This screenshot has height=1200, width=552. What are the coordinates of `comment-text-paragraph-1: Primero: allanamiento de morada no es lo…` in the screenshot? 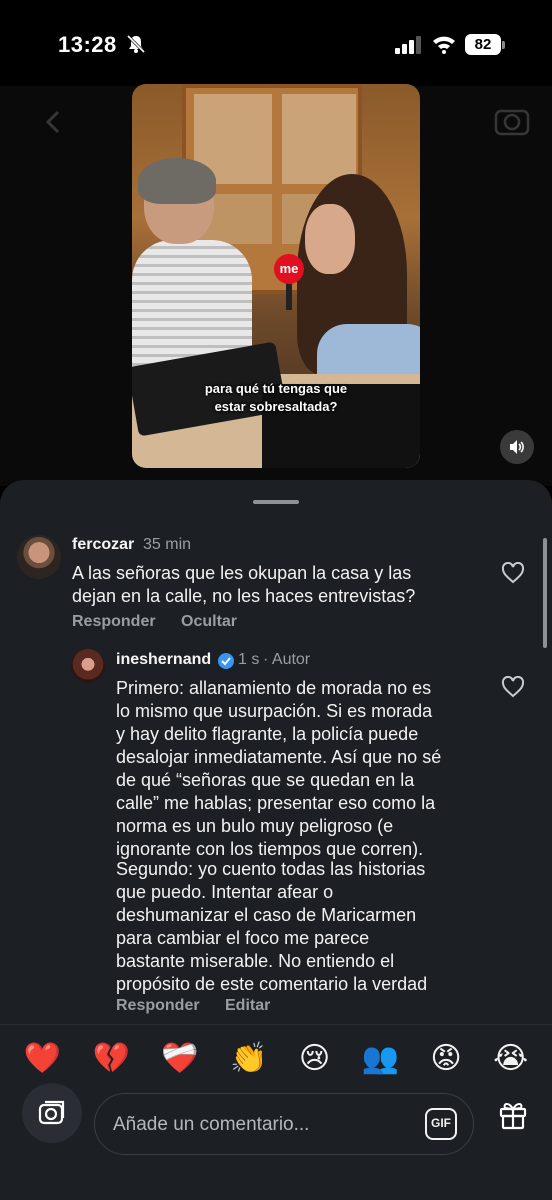 It's located at (279, 768).